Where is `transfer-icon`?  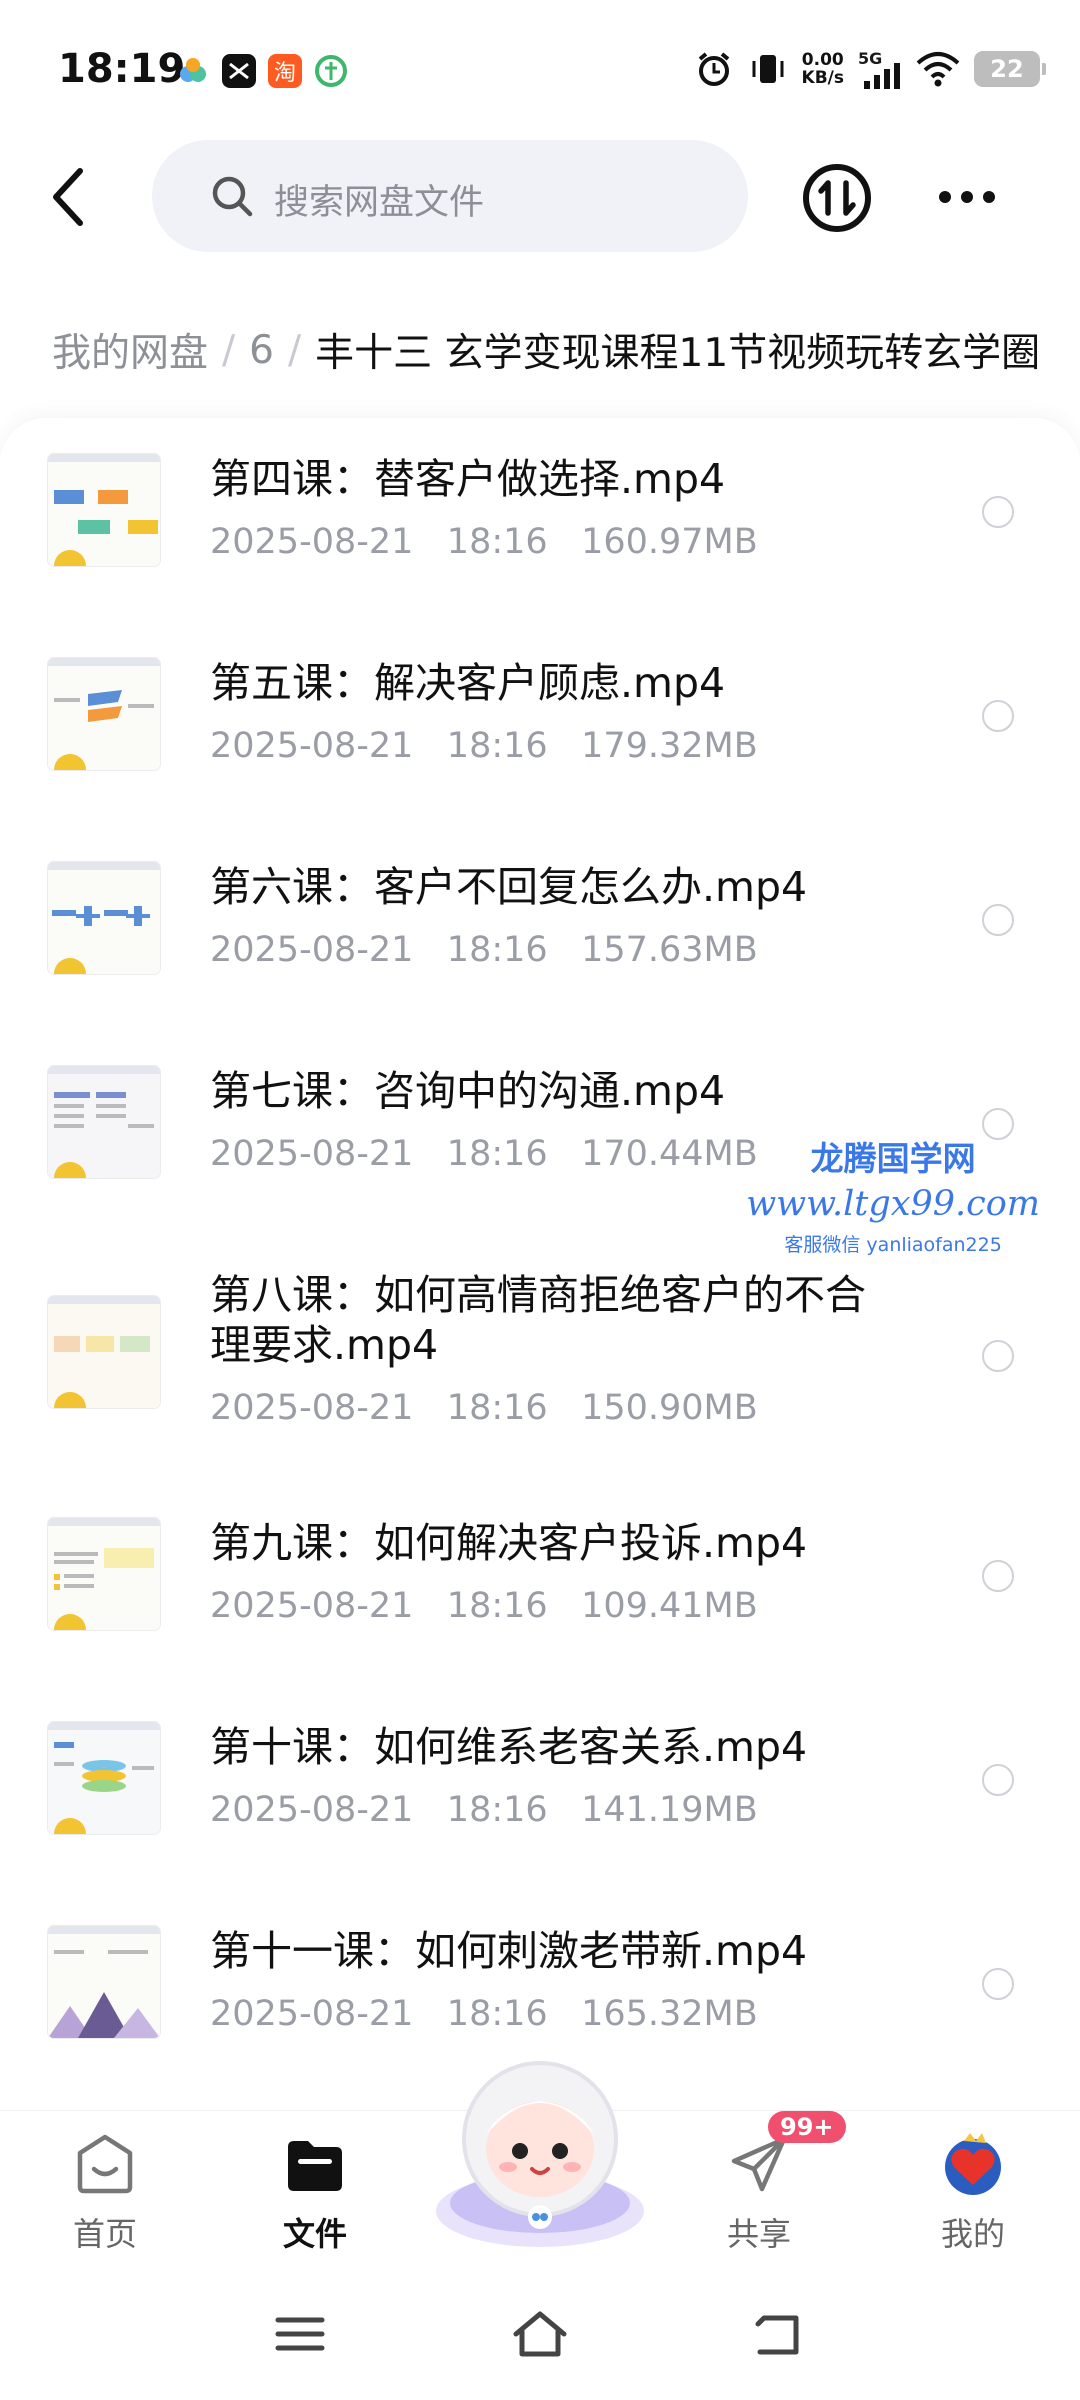
transfer-icon is located at coordinates (837, 198).